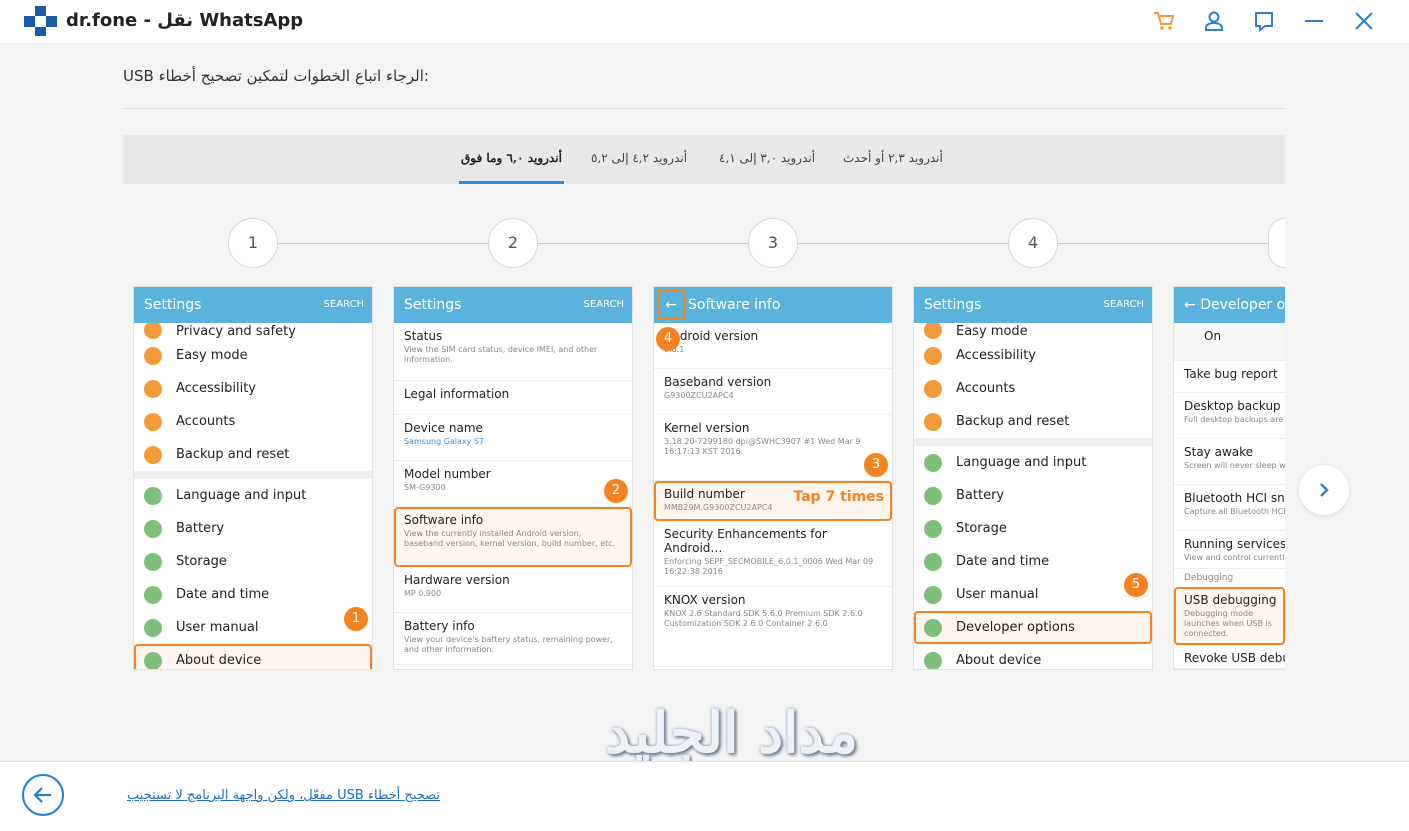 The height and width of the screenshot is (831, 1409). I want to click on user-icon, so click(1214, 21).